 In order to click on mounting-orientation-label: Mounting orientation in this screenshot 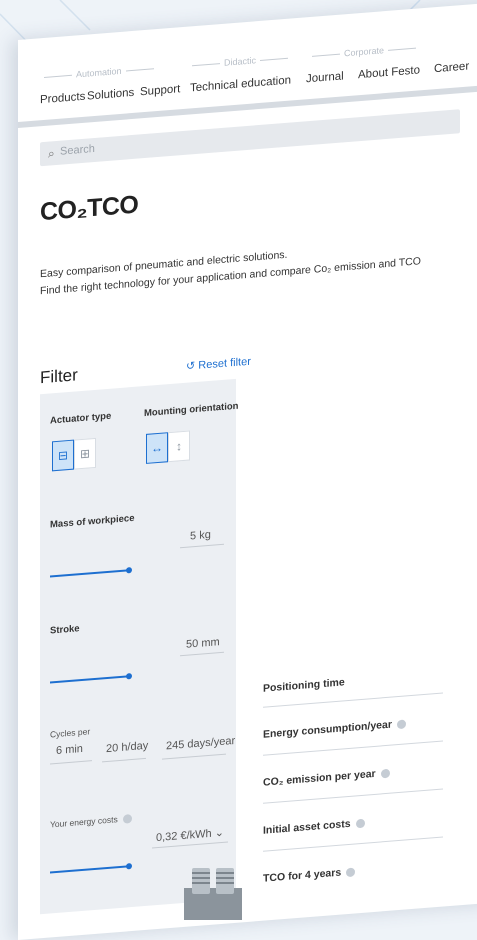, I will do `click(191, 410)`.